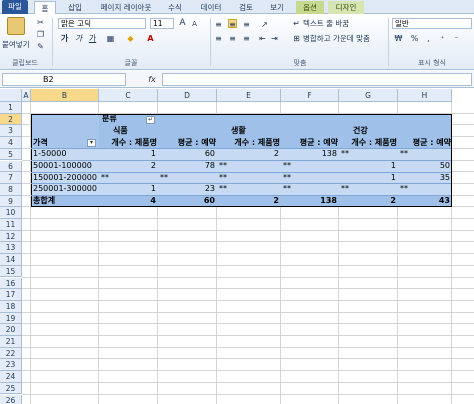 The height and width of the screenshot is (404, 474). Describe the element at coordinates (11, 248) in the screenshot. I see `row-header-13: 13` at that location.